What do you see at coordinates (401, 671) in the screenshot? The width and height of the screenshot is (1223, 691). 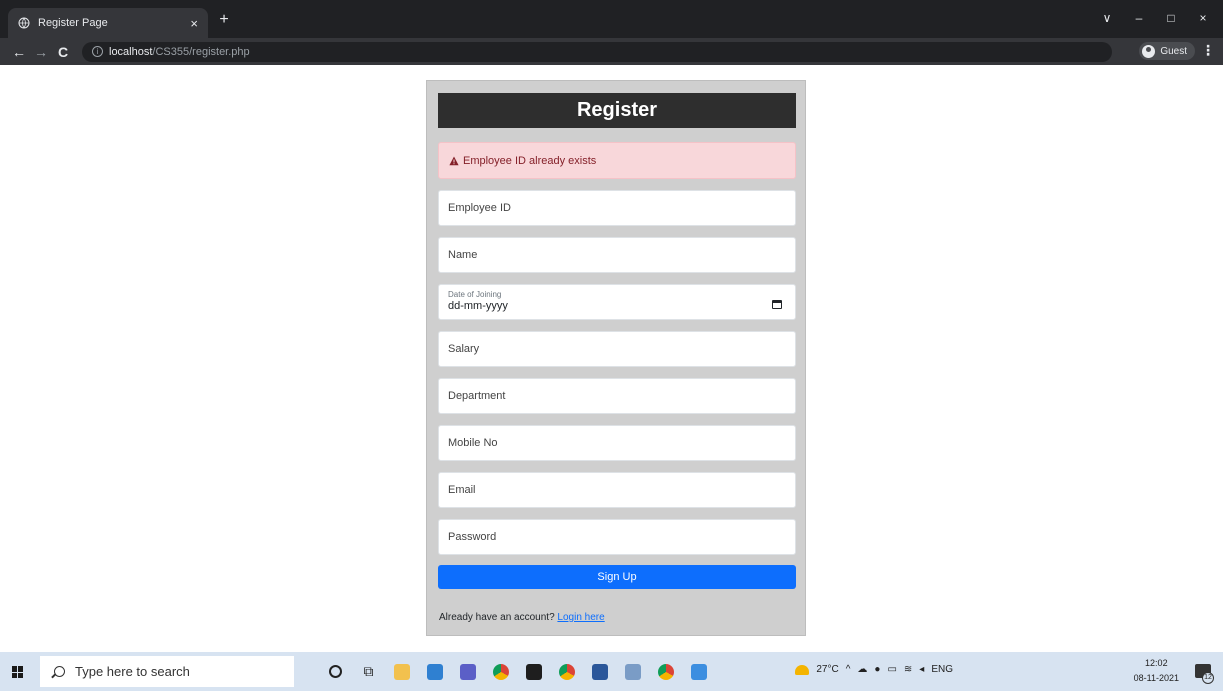 I see `file-explorer-icon` at bounding box center [401, 671].